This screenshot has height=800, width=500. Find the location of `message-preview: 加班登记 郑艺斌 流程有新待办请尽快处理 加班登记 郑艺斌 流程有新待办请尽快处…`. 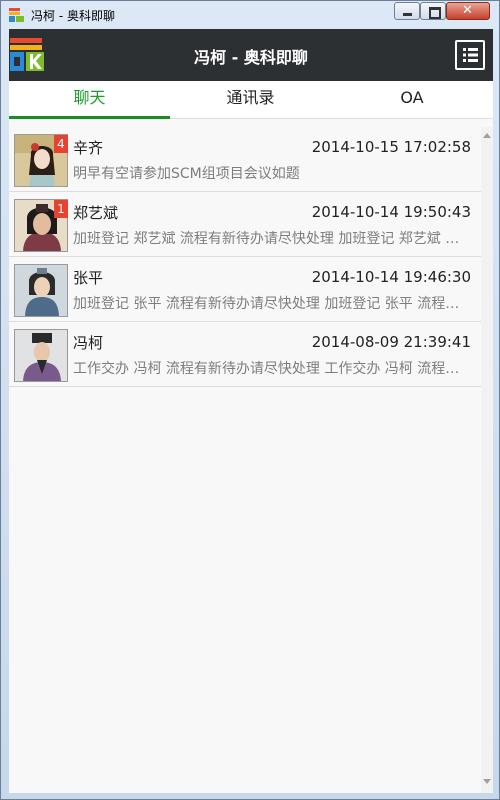

message-preview: 加班登记 郑艺斌 流程有新待办请尽快处理 加班登记 郑艺斌 流程有新待办请尽快处… is located at coordinates (273, 239).